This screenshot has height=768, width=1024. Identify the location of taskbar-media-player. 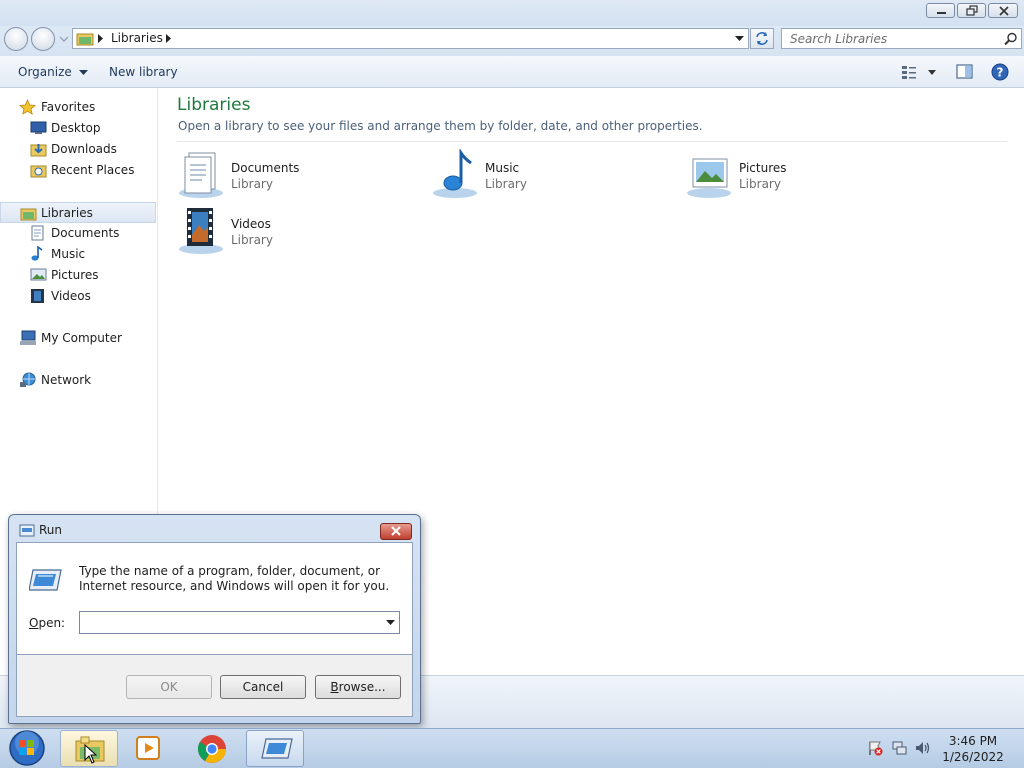
(149, 748).